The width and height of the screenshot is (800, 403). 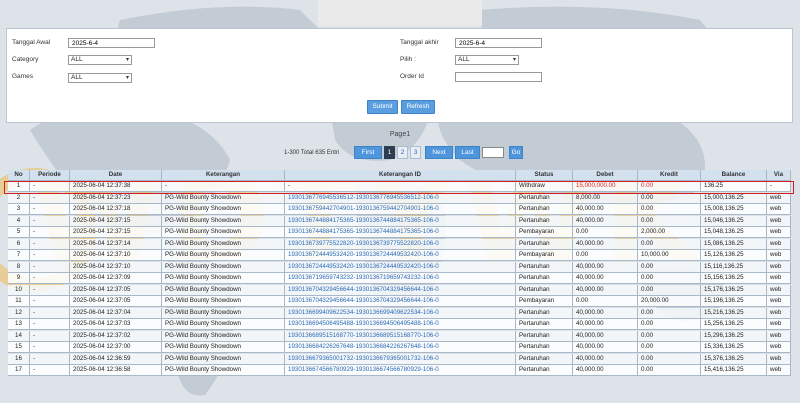 I want to click on refresh-button: Refresh, so click(x=418, y=107).